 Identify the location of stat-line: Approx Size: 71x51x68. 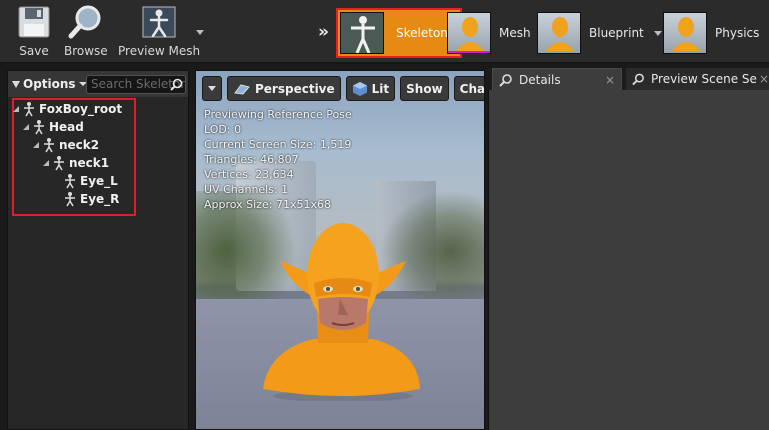
(267, 204).